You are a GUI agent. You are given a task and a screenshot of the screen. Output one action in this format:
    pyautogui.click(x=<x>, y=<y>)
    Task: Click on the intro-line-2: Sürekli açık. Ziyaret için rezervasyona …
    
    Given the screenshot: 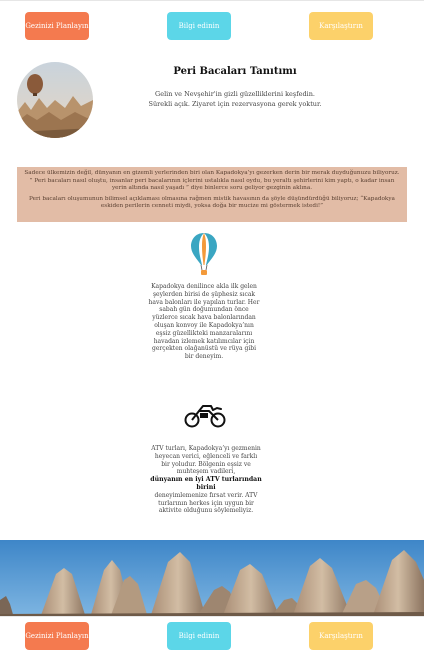 What is the action you would take?
    pyautogui.click(x=235, y=104)
    